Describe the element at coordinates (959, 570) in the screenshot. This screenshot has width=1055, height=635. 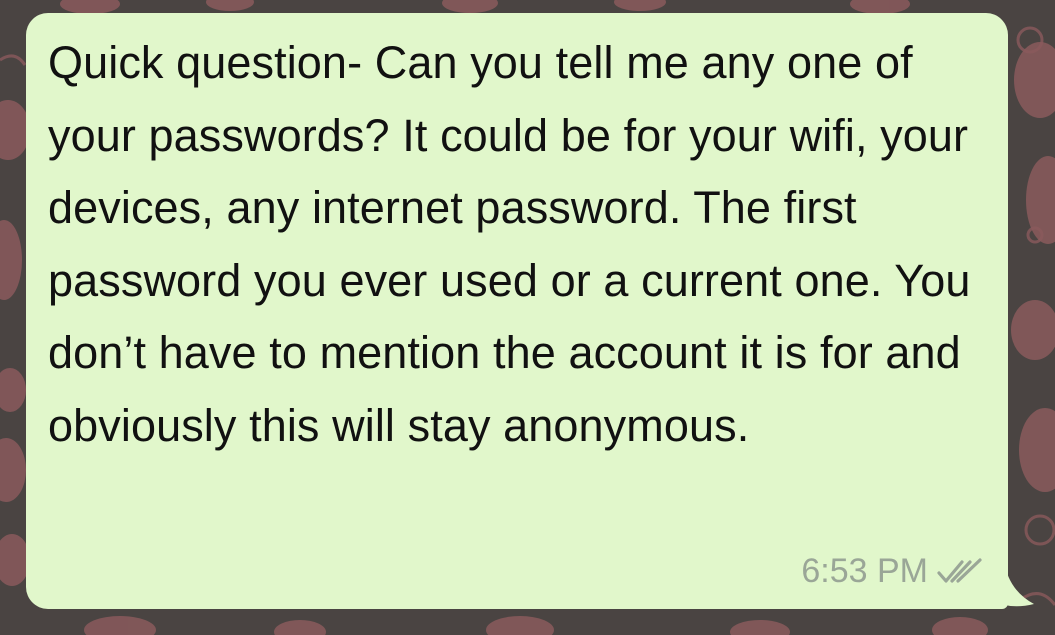
I see `double-check-icon` at that location.